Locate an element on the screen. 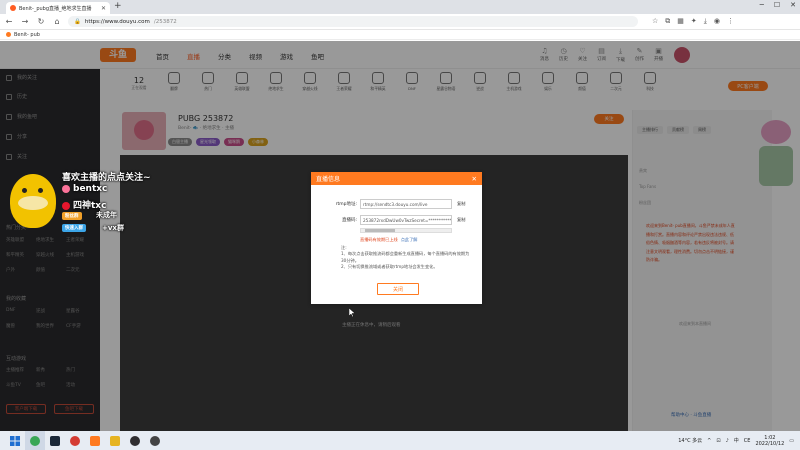  taskbar-app-netease is located at coordinates (75, 440).